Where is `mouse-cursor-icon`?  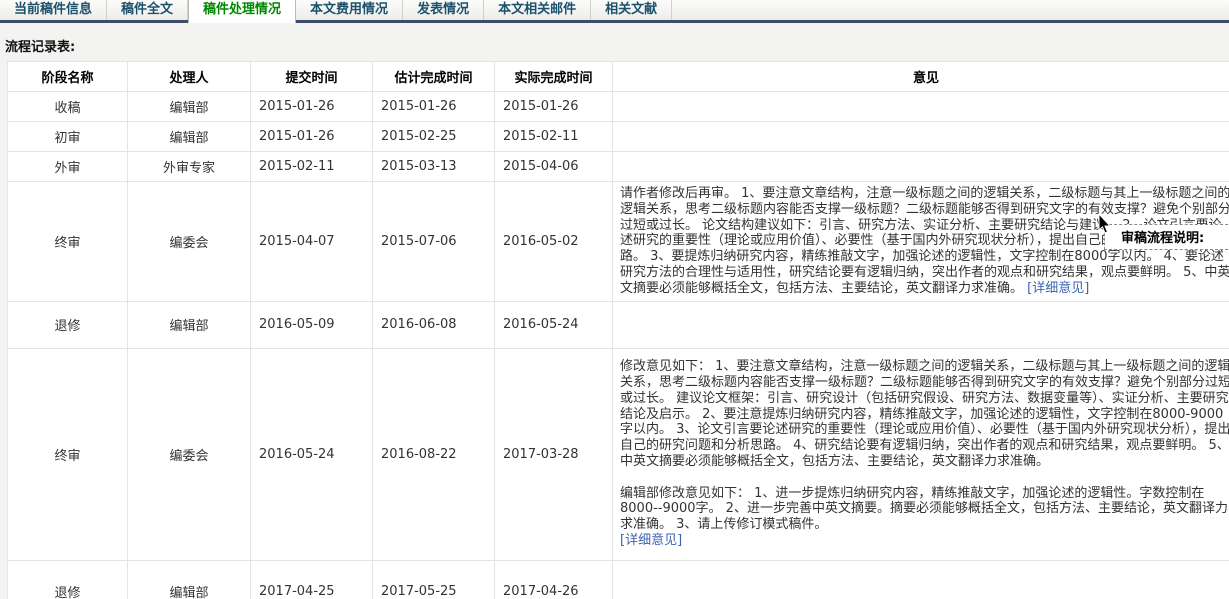
mouse-cursor-icon is located at coordinates (1105, 224).